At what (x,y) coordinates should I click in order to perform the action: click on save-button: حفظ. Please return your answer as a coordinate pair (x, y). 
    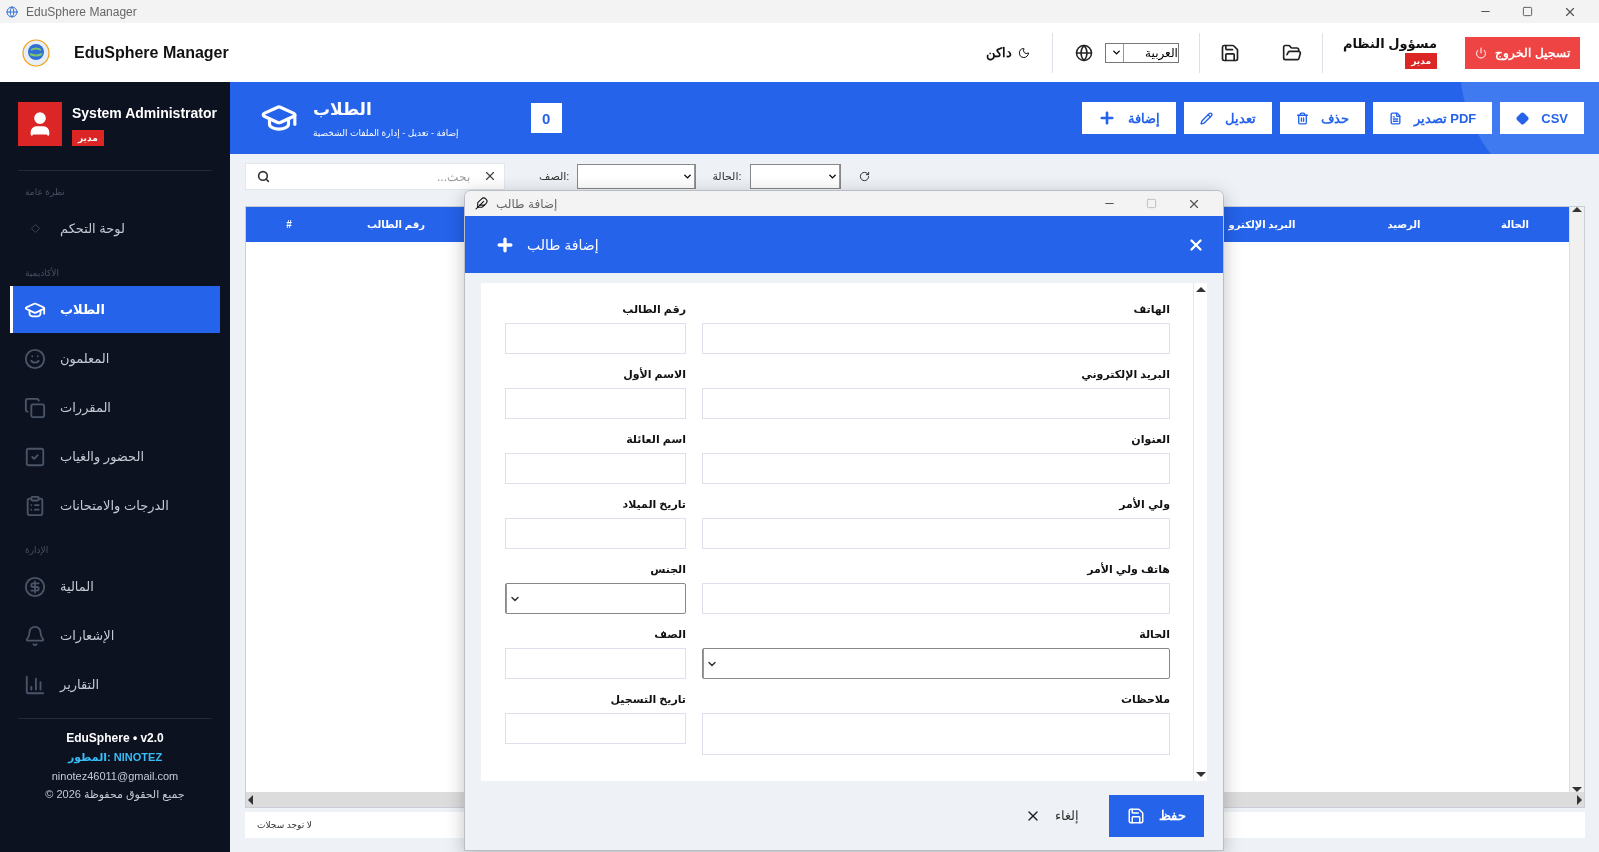
    Looking at the image, I should click on (1156, 815).